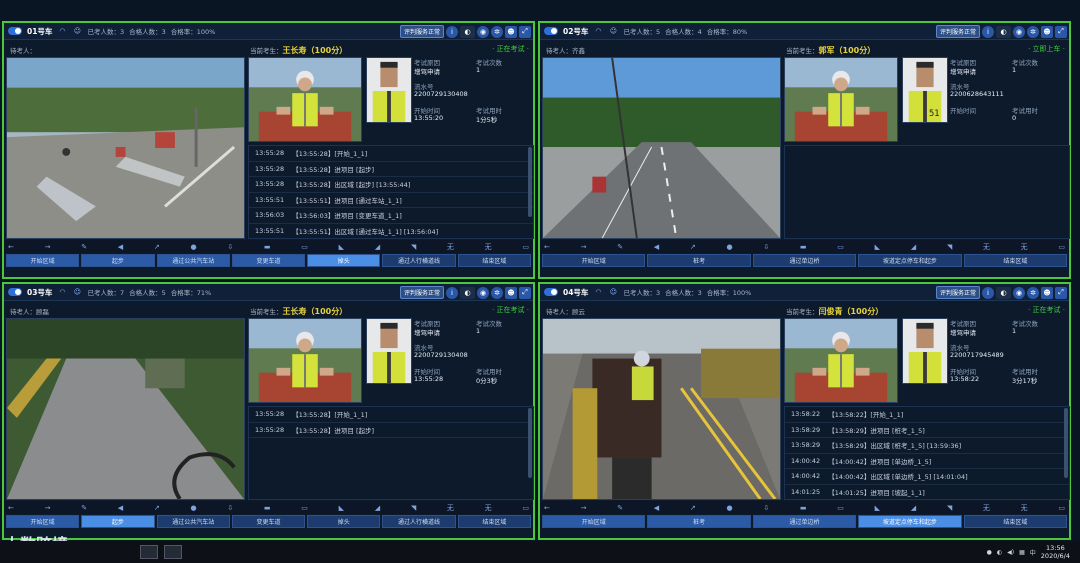 This screenshot has height=563, width=1080. I want to click on tray-icon: ◐, so click(999, 552).